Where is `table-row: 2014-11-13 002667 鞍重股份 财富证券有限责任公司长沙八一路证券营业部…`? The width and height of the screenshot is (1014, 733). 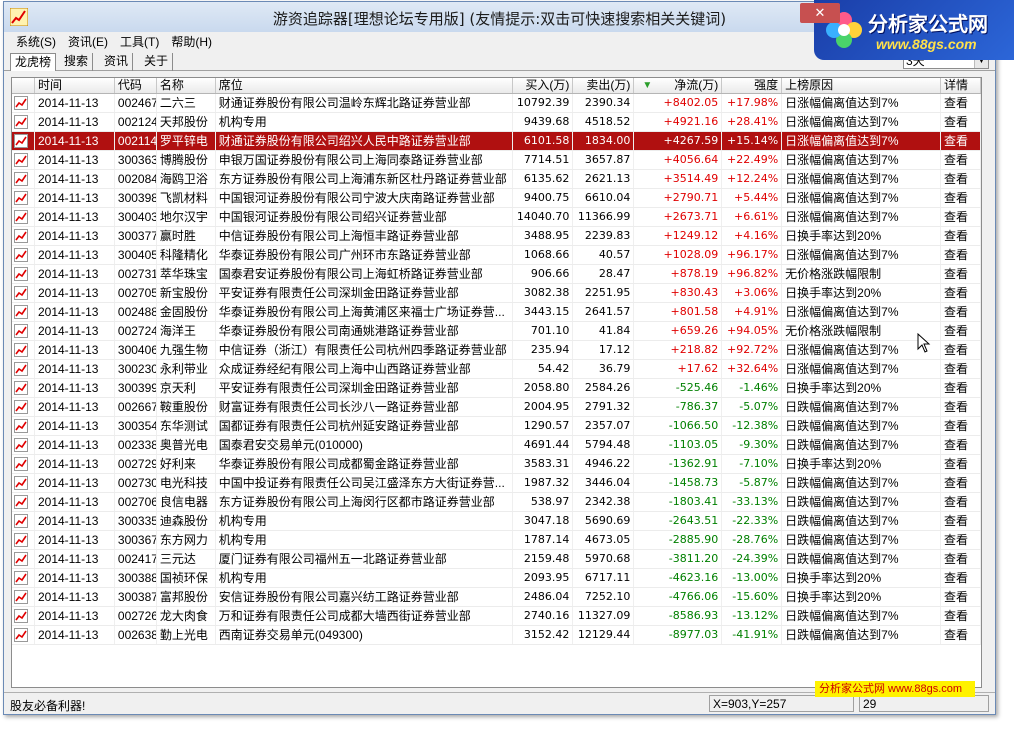 table-row: 2014-11-13 002667 鞍重股份 财富证券有限责任公司长沙八一路证券营业部… is located at coordinates (496, 407).